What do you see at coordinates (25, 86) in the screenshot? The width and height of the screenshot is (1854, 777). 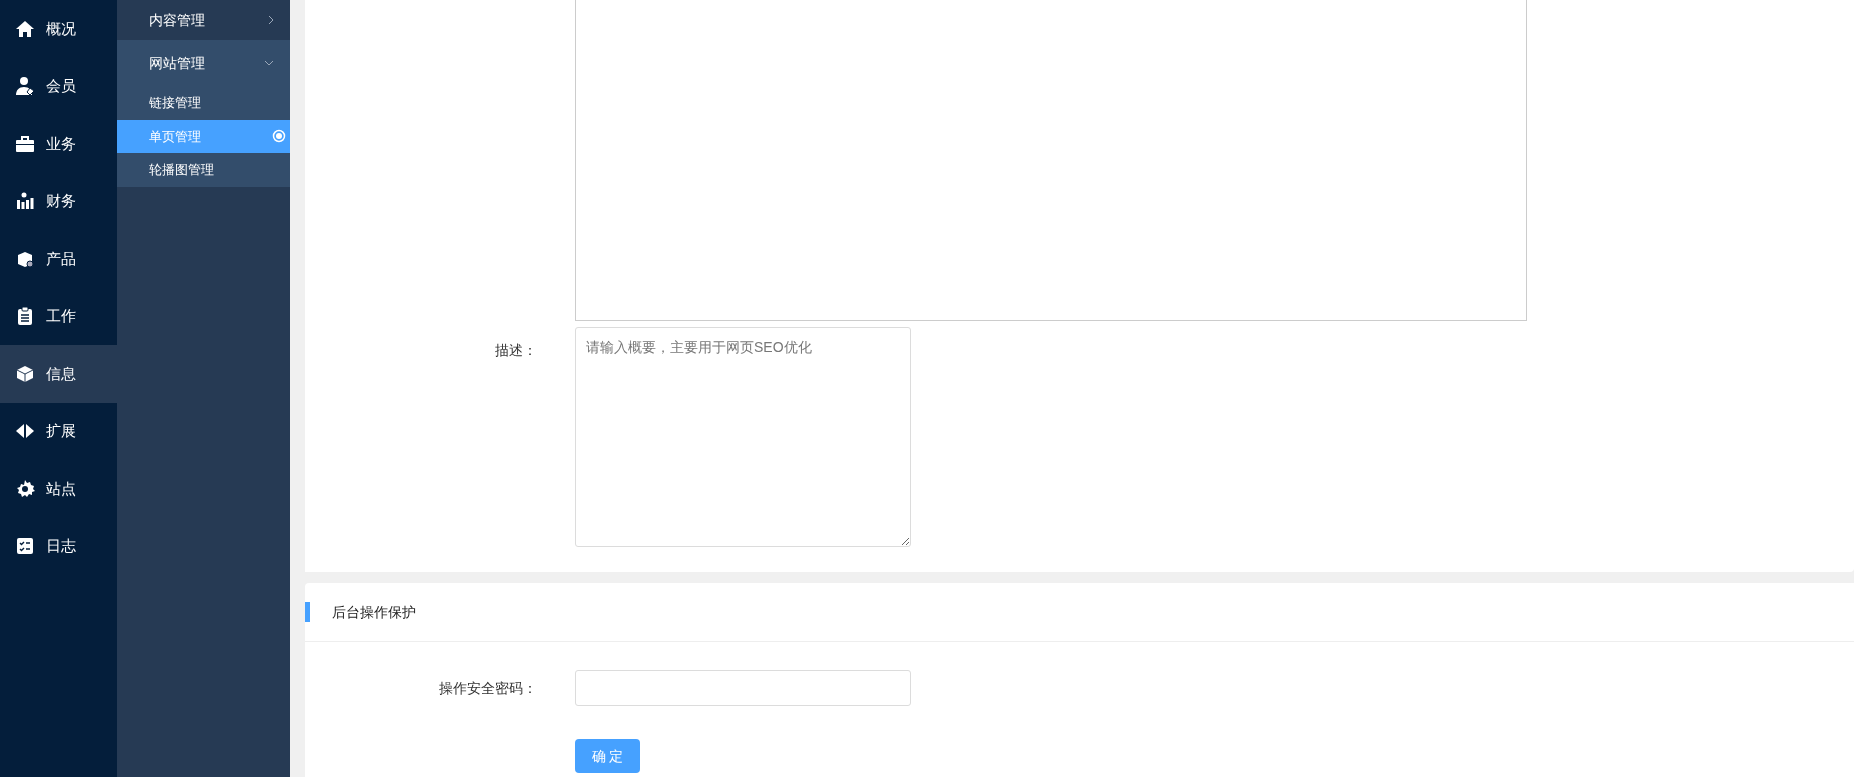 I see `user-icon` at bounding box center [25, 86].